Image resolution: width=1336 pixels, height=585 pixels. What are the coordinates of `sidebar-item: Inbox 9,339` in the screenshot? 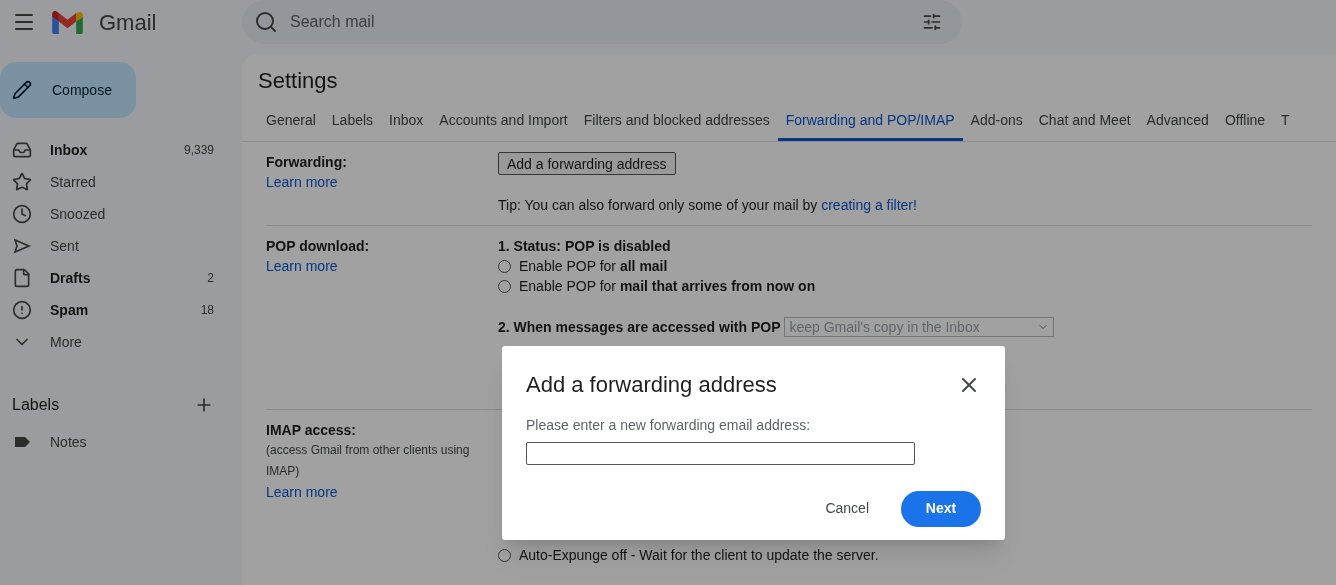 It's located at (113, 150).